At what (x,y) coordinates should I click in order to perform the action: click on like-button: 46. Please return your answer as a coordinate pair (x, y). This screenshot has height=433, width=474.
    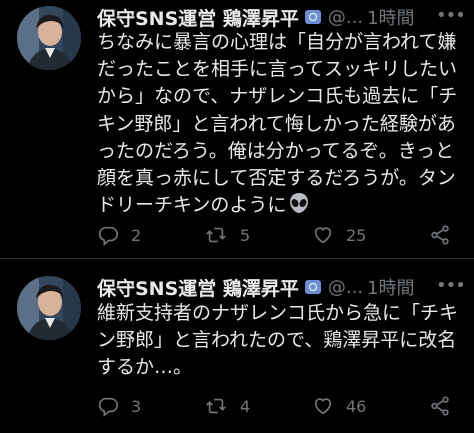
    Looking at the image, I should click on (339, 406).